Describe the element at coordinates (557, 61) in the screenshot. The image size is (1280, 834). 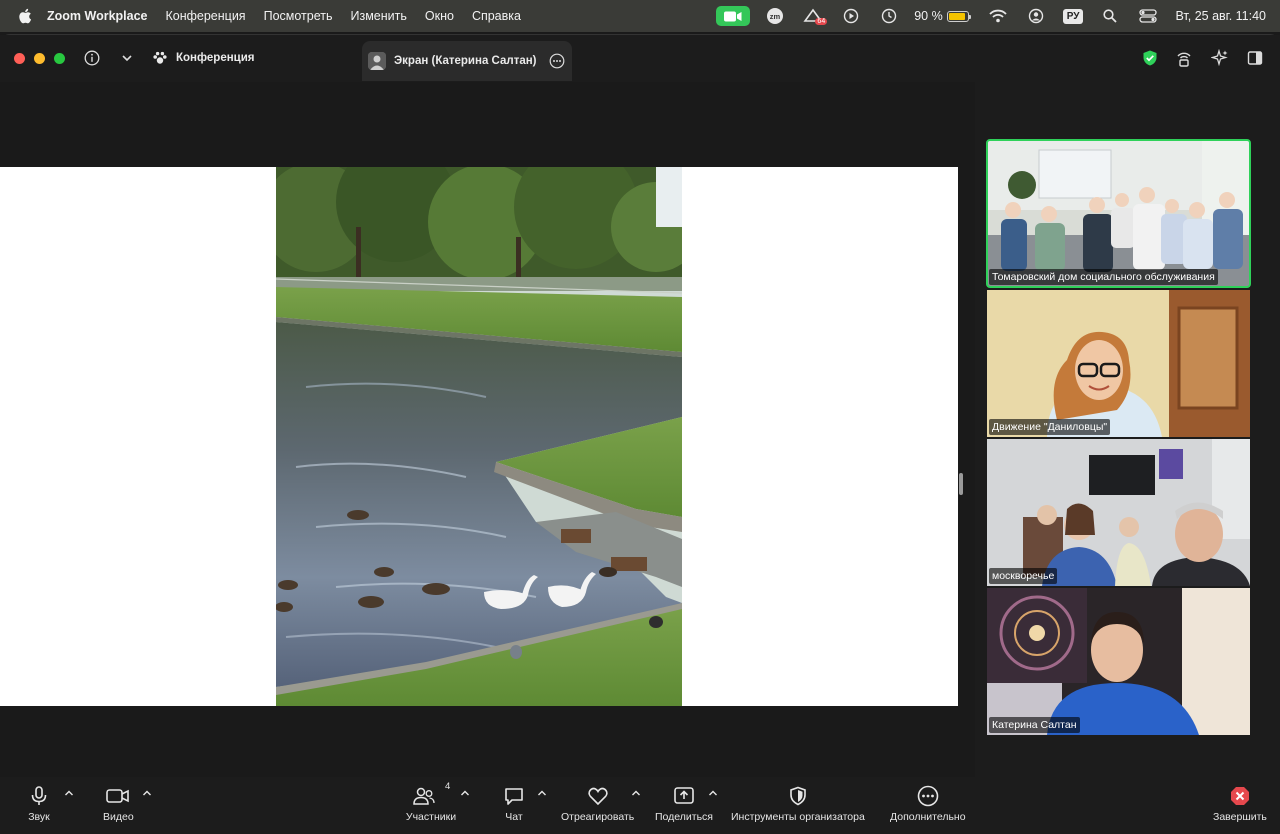
I see `more-options-icon` at that location.